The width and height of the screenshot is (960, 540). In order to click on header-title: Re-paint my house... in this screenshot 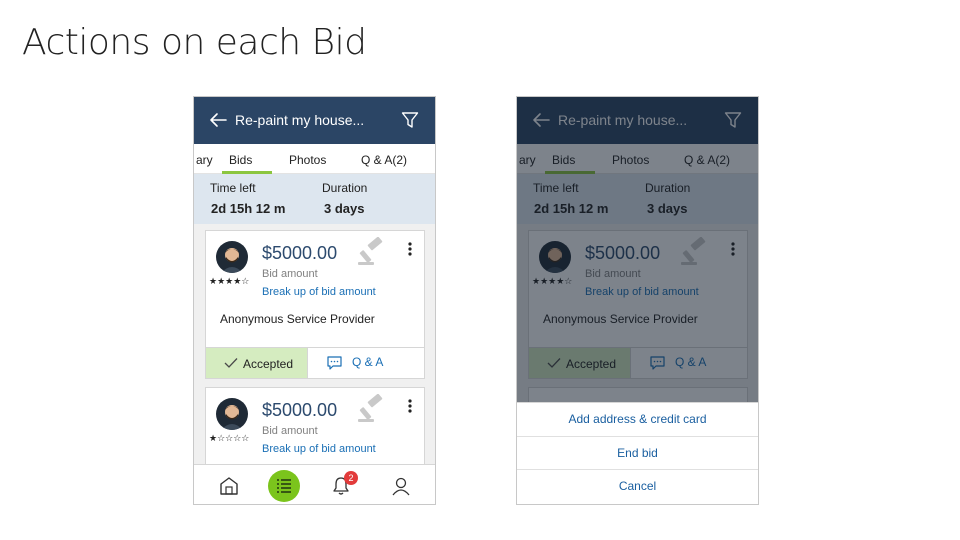, I will do `click(300, 120)`.